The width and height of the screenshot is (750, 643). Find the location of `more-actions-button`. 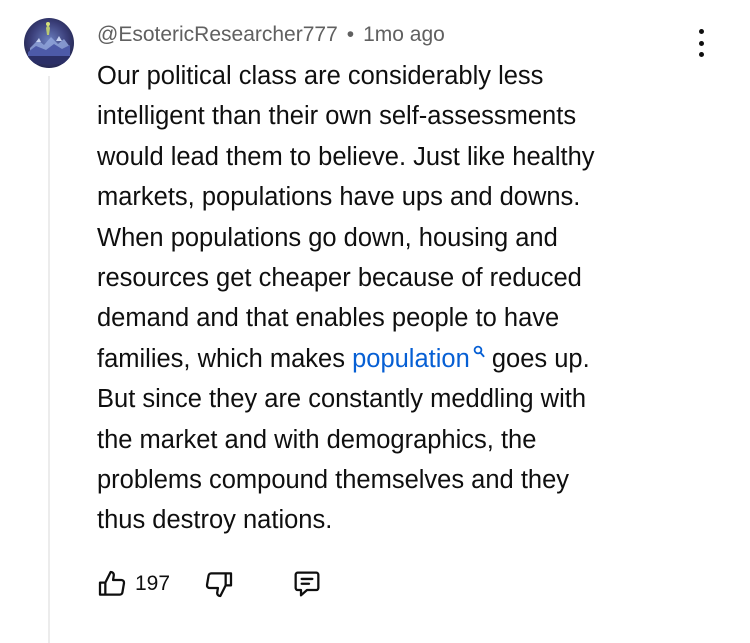

more-actions-button is located at coordinates (701, 43).